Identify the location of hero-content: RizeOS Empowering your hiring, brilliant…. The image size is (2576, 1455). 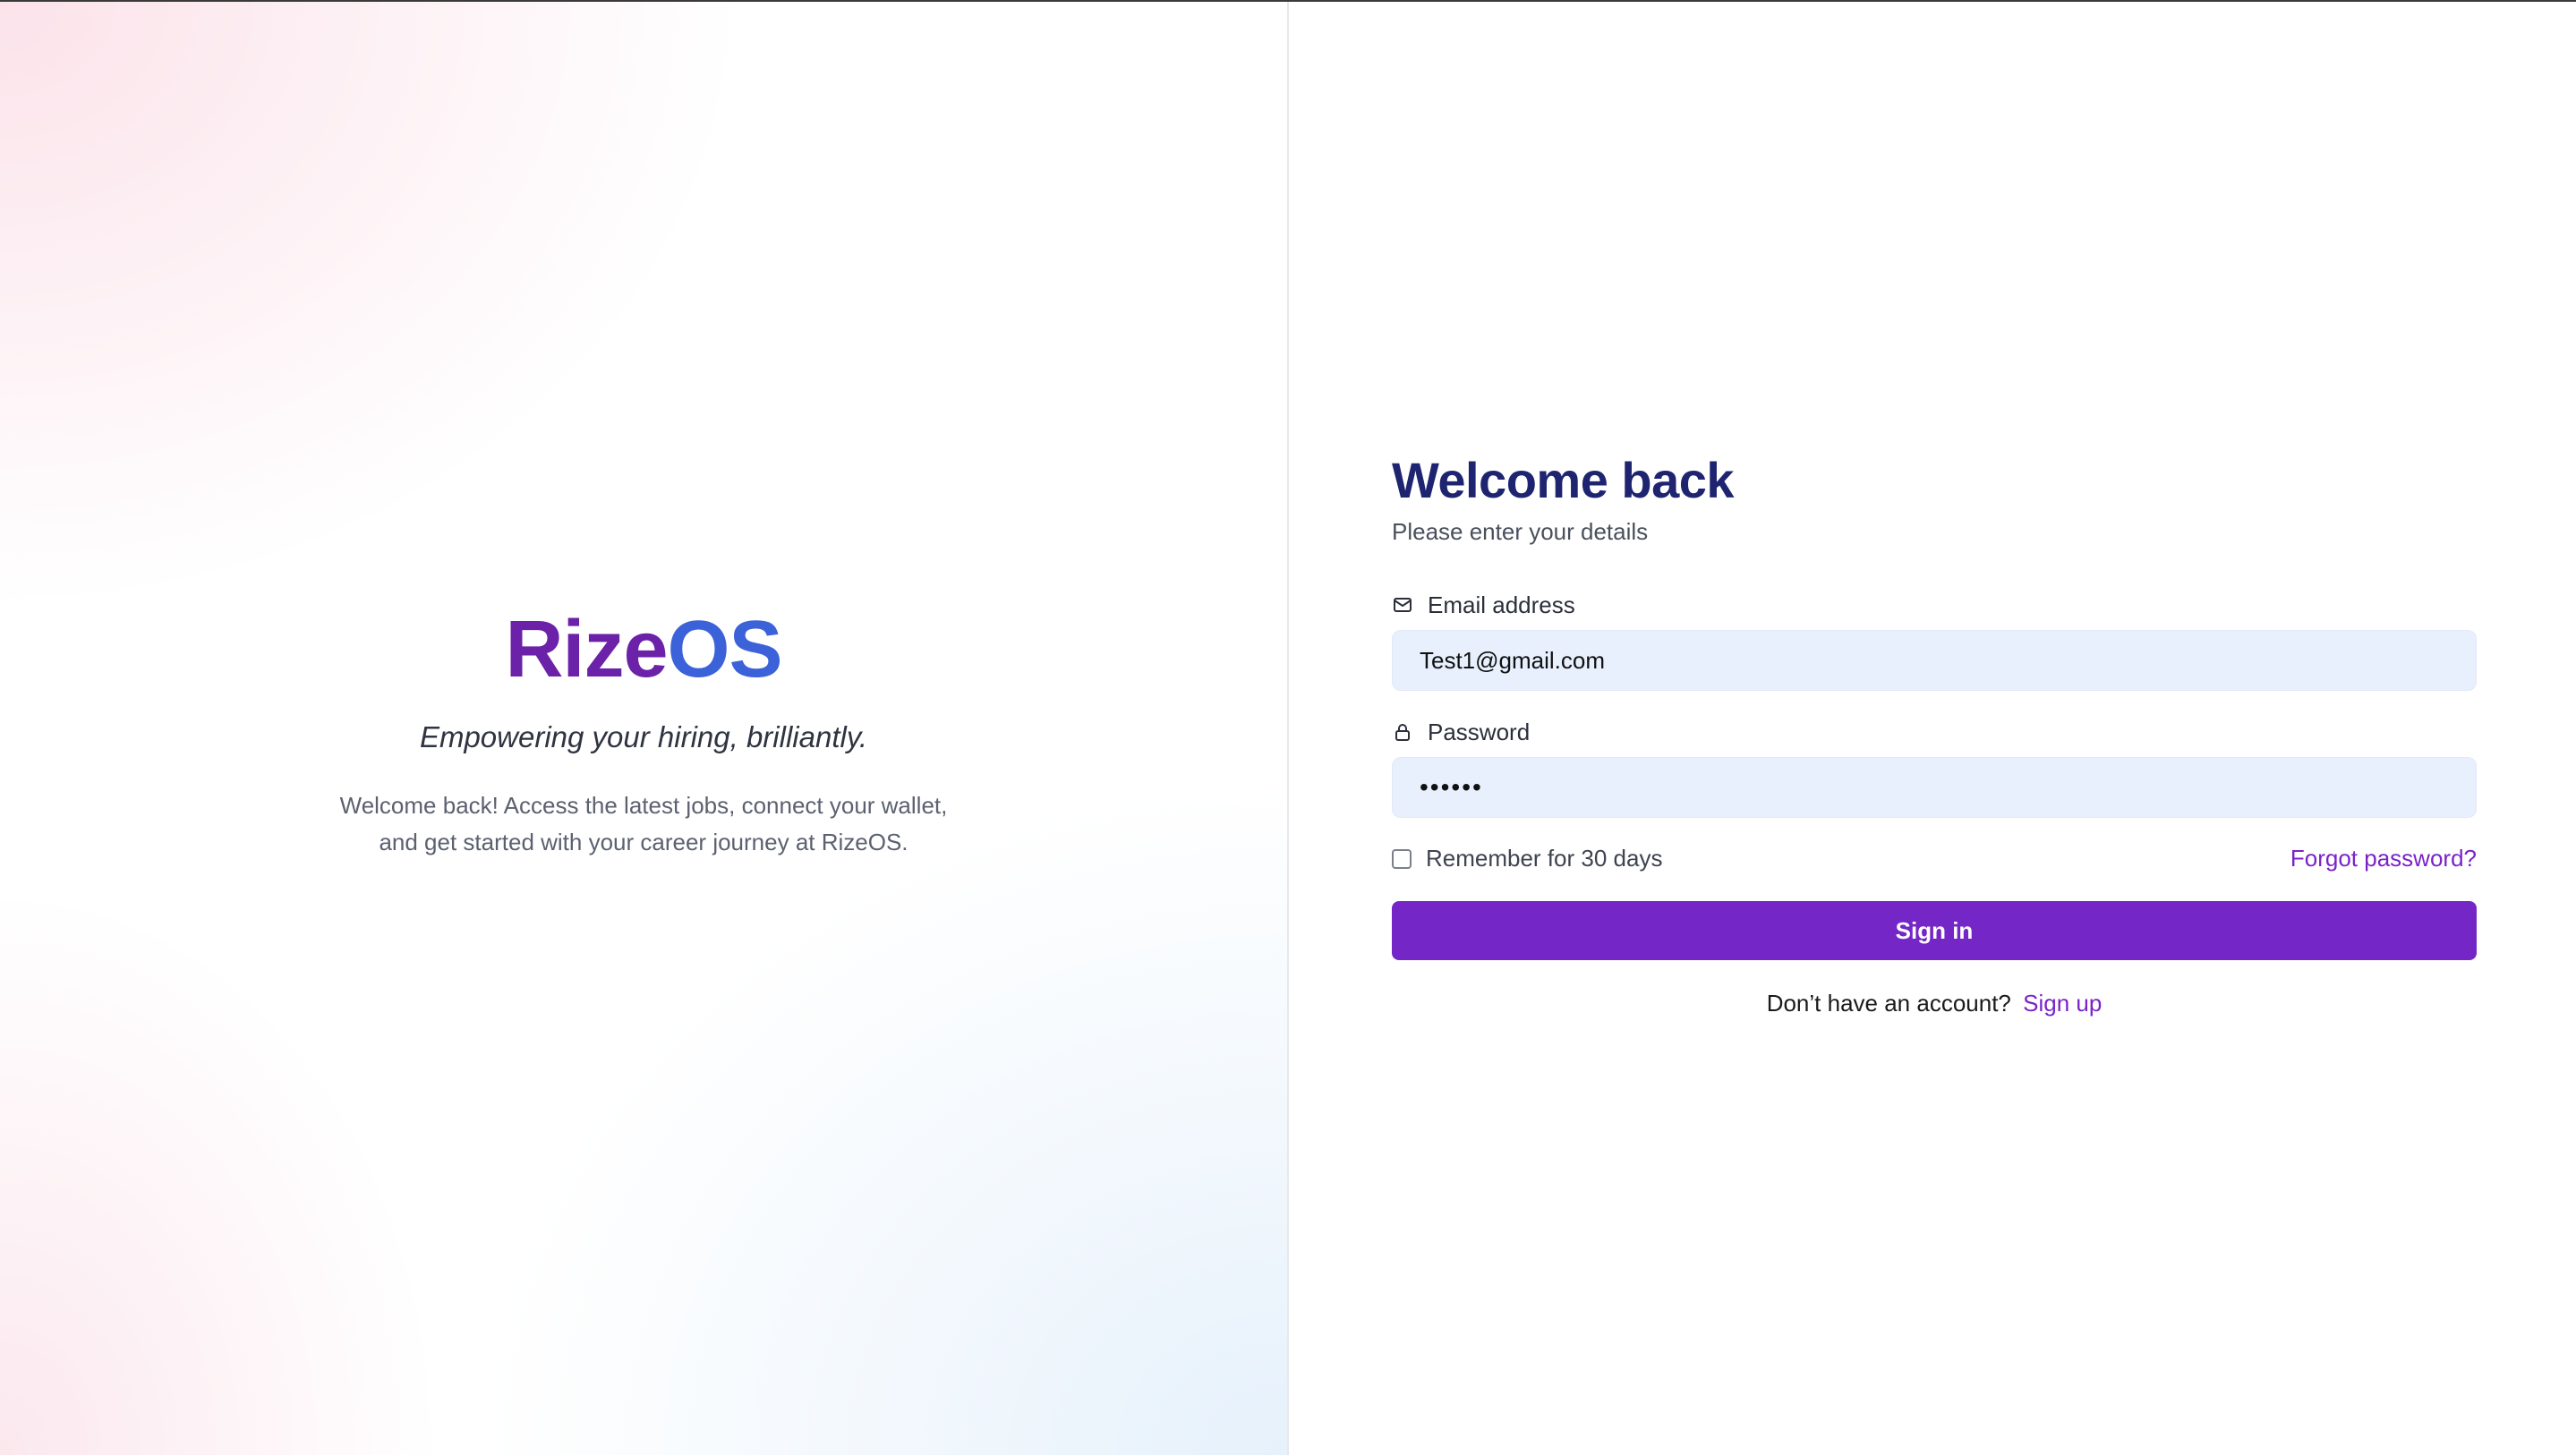
(643, 732).